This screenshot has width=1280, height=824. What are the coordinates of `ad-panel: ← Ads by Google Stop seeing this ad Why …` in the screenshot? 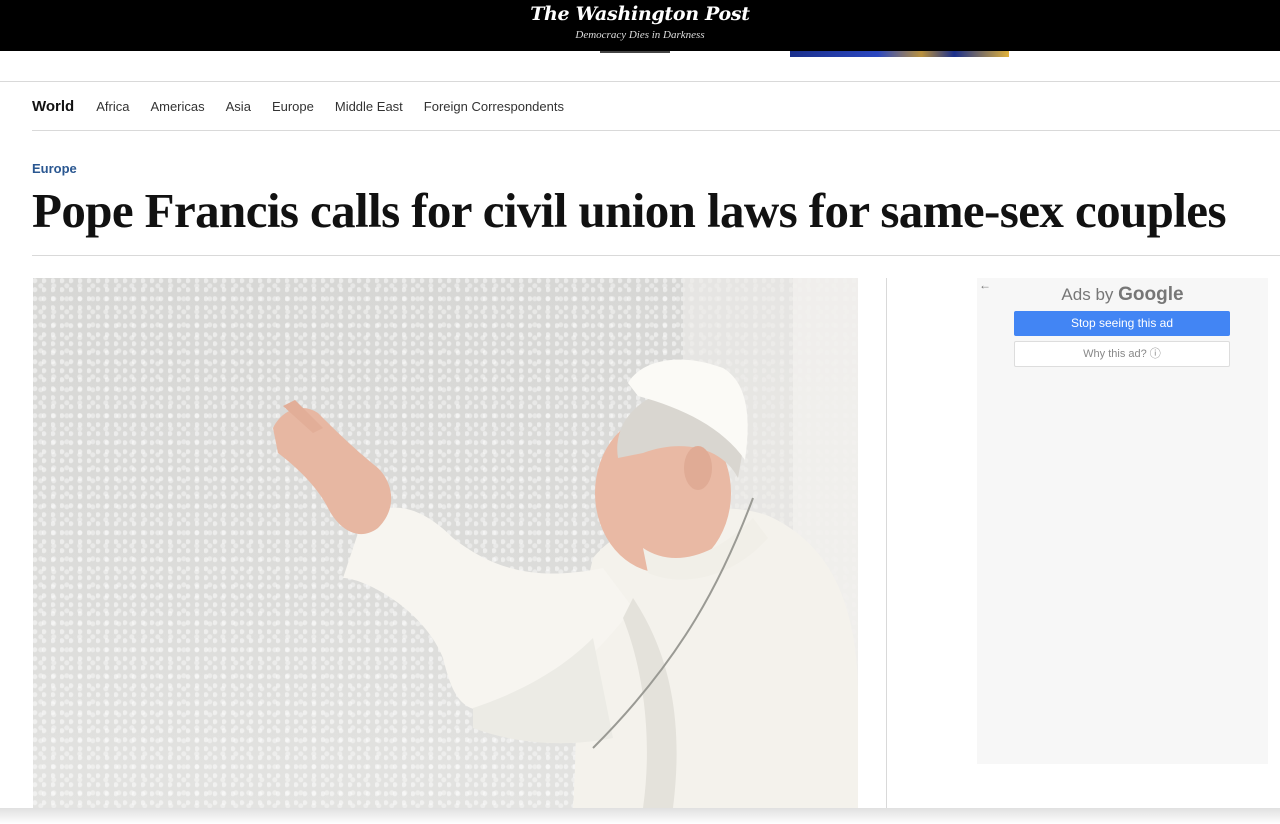 It's located at (1122, 521).